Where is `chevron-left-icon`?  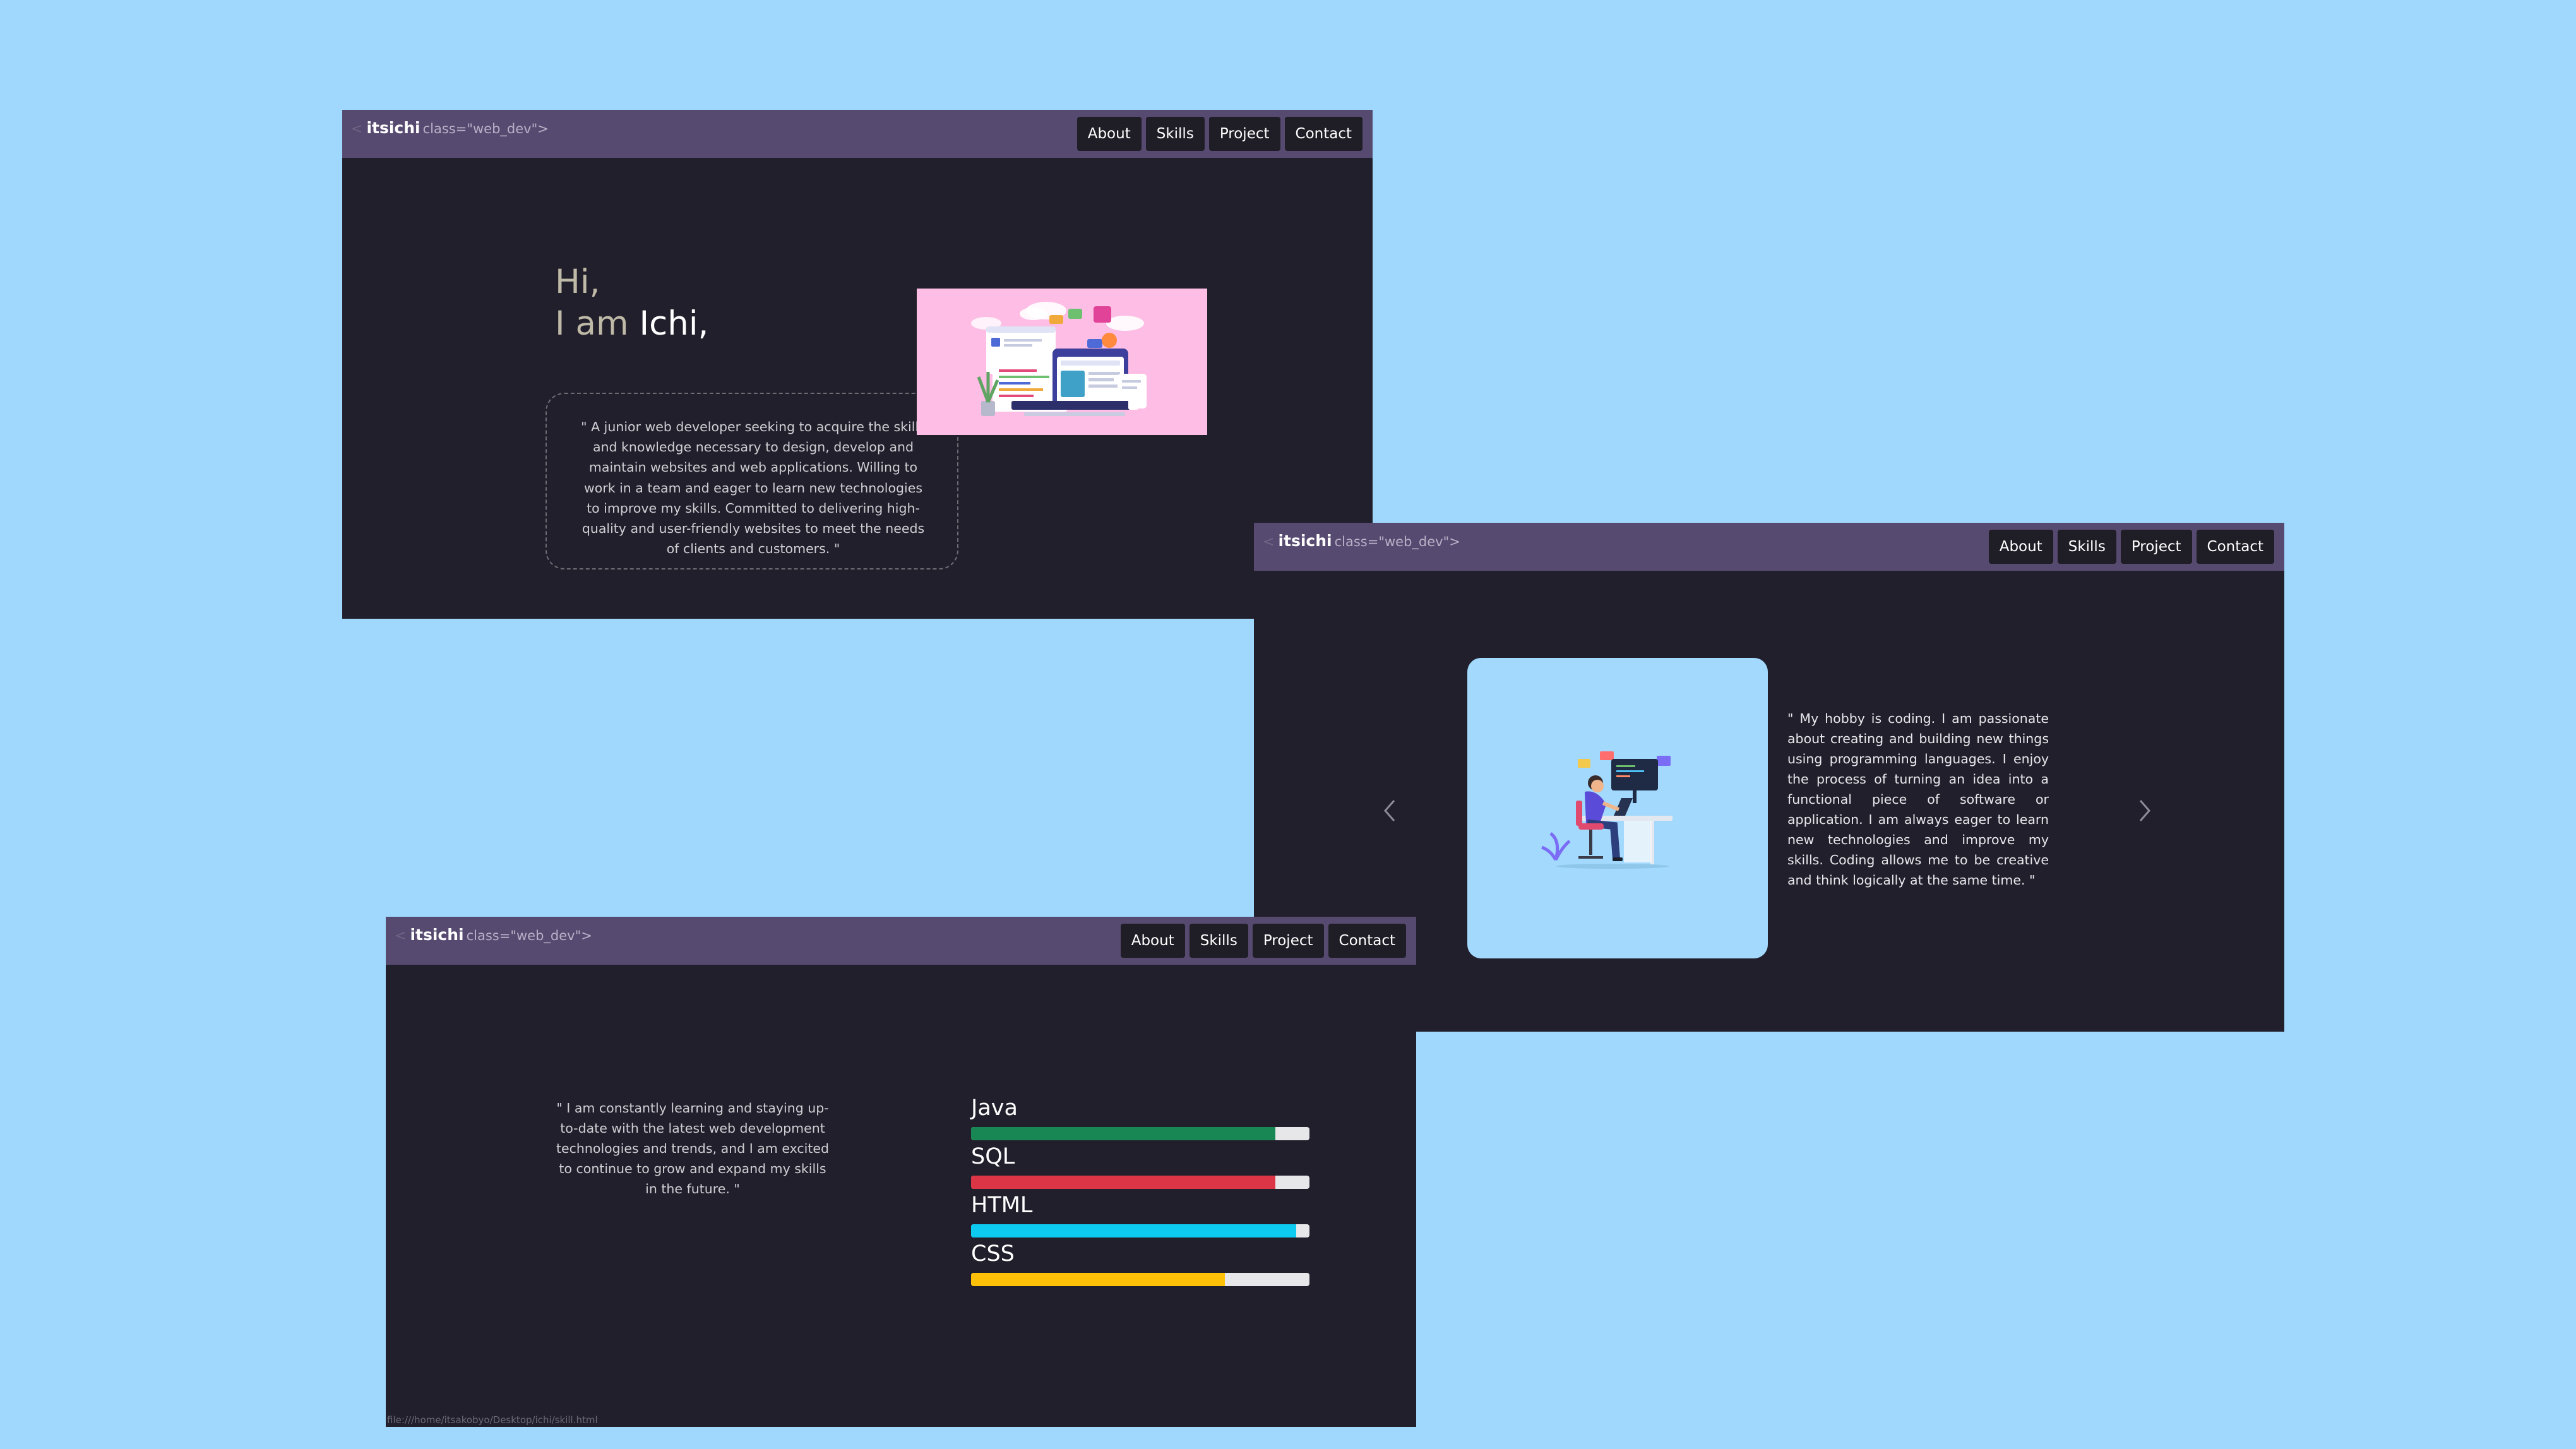 chevron-left-icon is located at coordinates (1390, 811).